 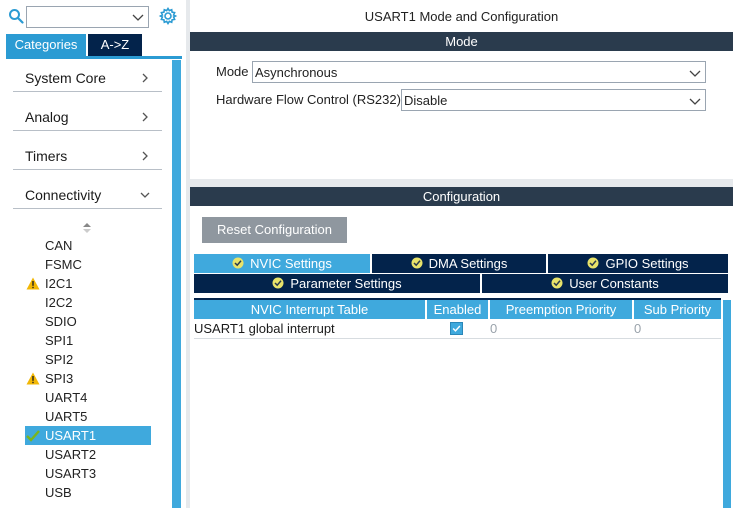 What do you see at coordinates (461, 196) in the screenshot?
I see `configuration-header: Configuration` at bounding box center [461, 196].